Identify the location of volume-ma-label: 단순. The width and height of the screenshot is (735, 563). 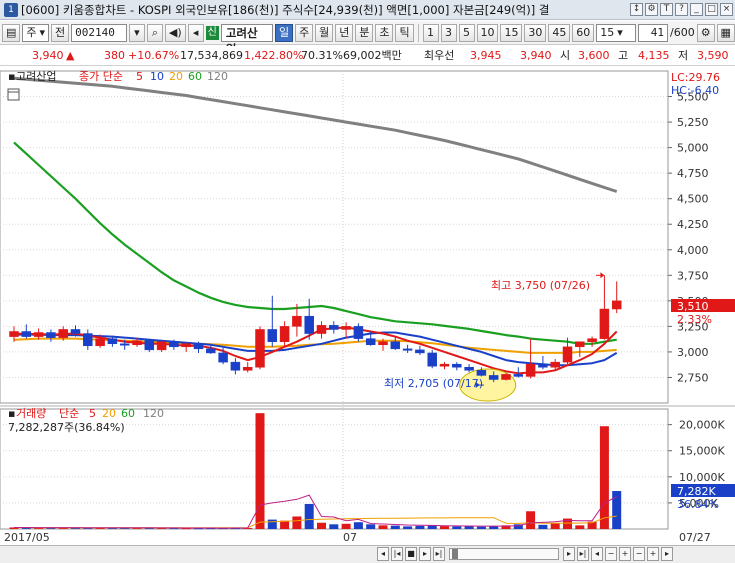
(69, 413).